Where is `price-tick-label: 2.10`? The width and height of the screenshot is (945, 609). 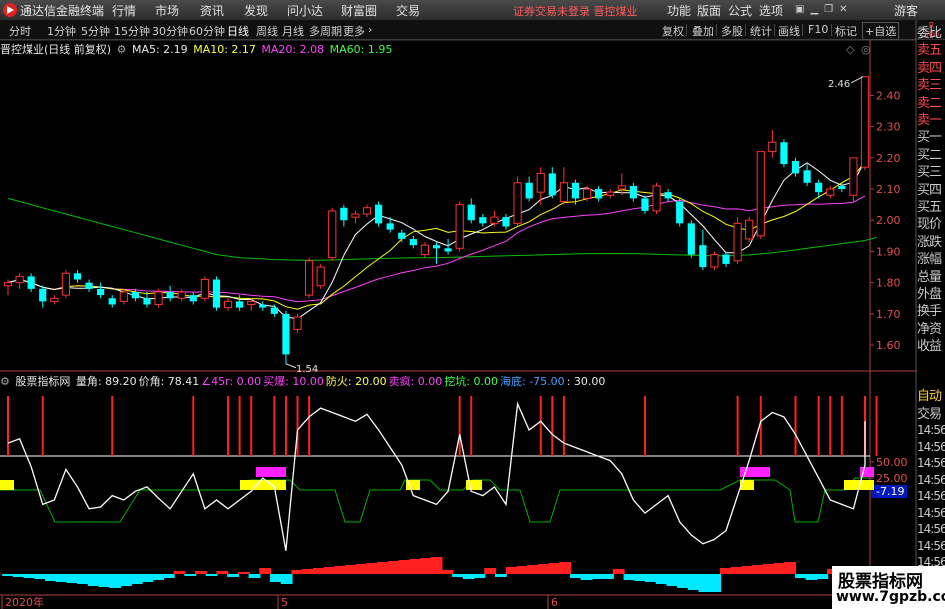
price-tick-label: 2.10 is located at coordinates (888, 189).